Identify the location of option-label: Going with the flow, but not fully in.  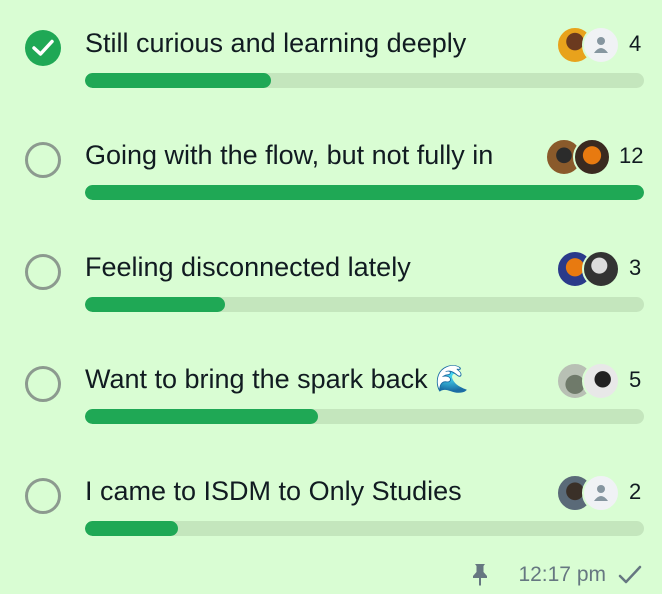
(289, 155).